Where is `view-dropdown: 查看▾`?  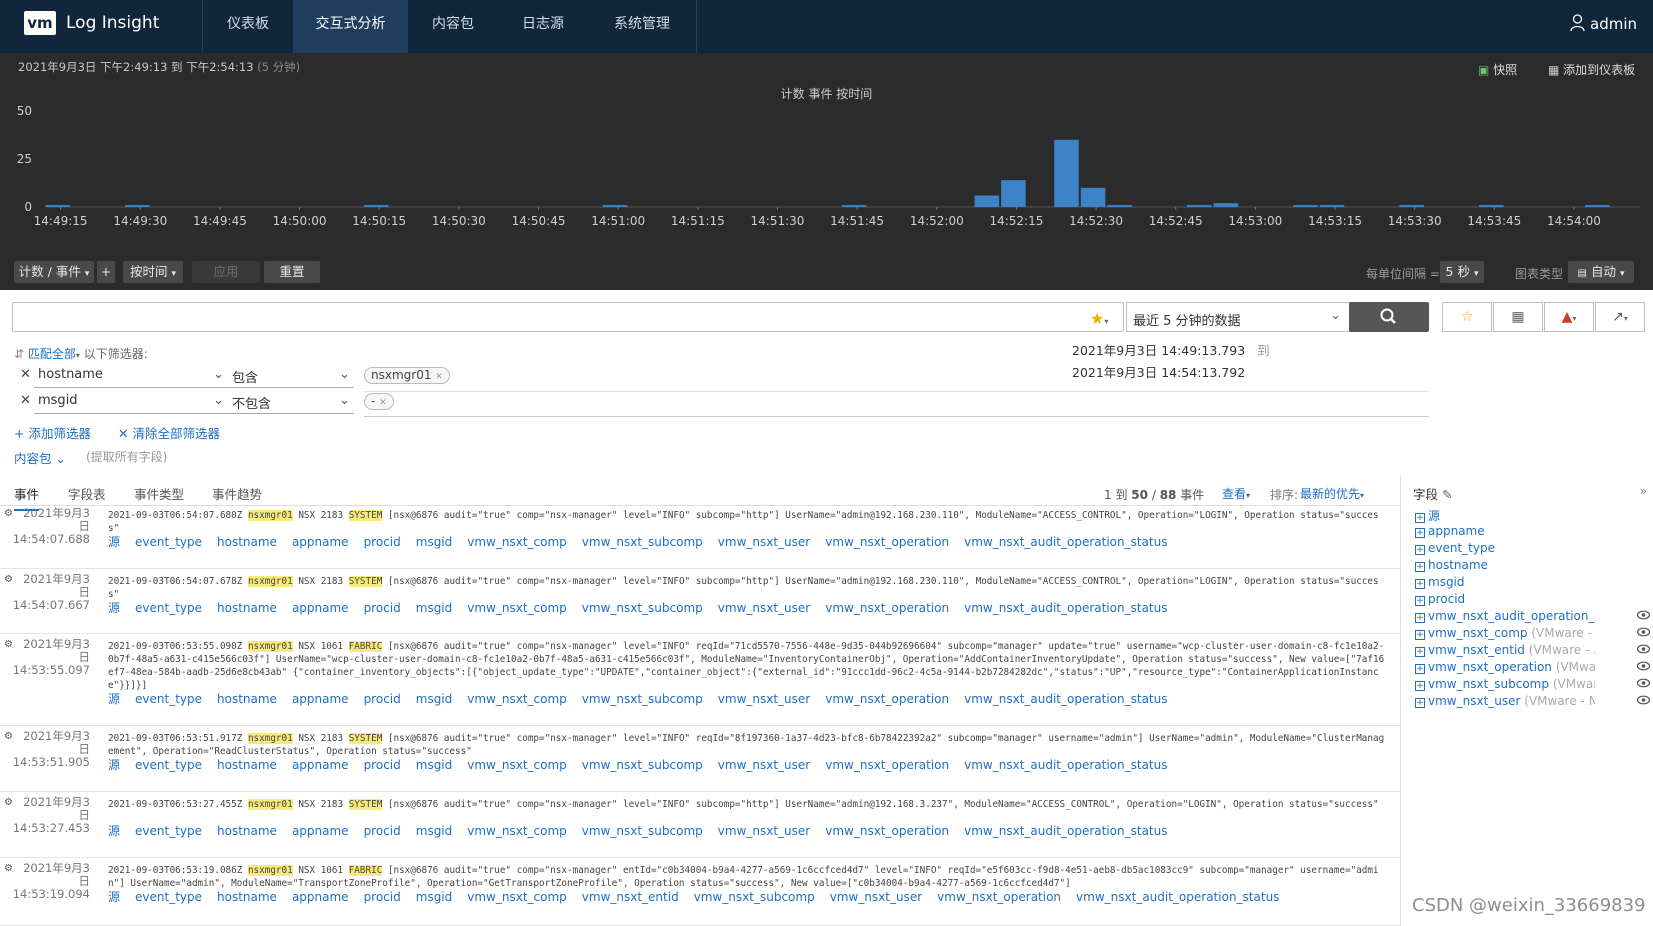
view-dropdown: 查看▾ is located at coordinates (1236, 493).